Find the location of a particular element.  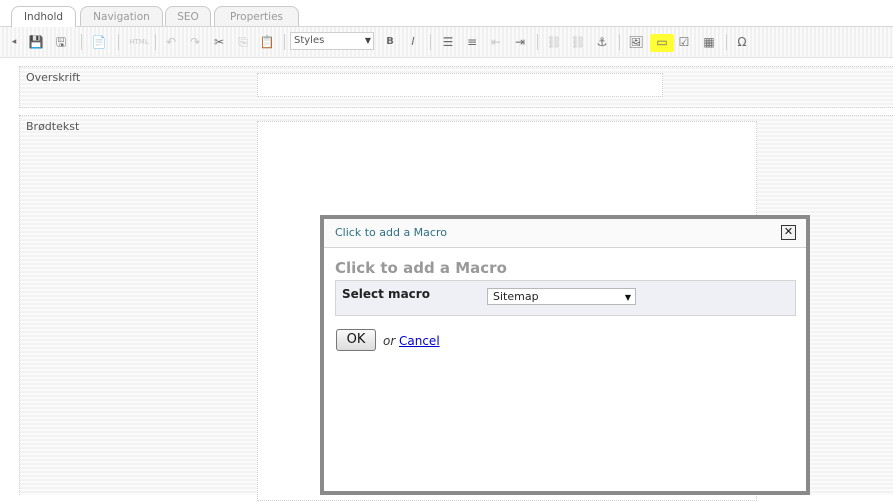

unlink-icon: ⛓ is located at coordinates (578, 42).